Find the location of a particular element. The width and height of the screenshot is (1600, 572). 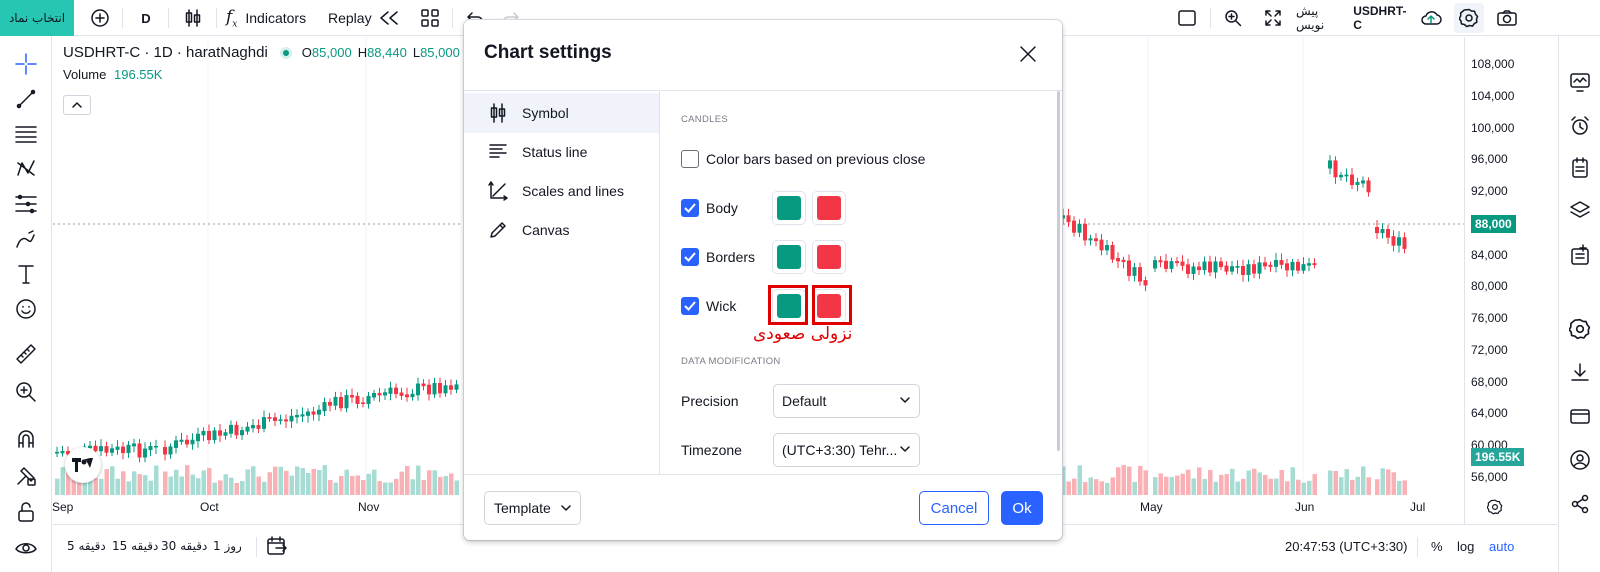

replay-icon is located at coordinates (388, 18).